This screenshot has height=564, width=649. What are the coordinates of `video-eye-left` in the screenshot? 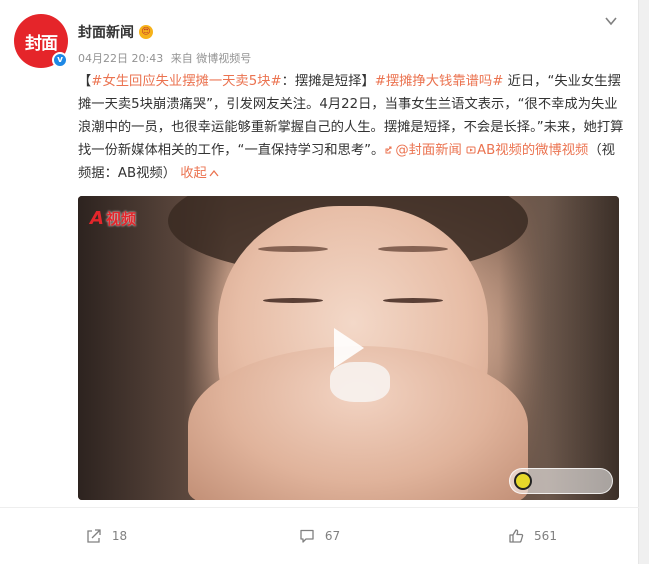 It's located at (293, 300).